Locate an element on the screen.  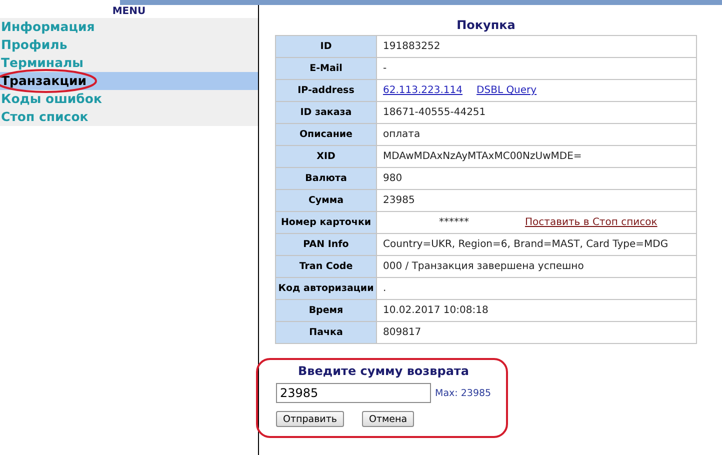
card-number: ****** is located at coordinates (454, 222).